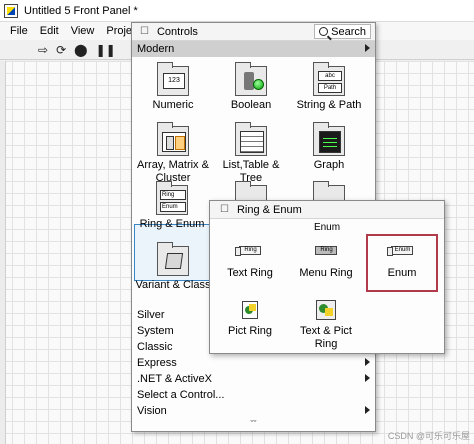 The width and height of the screenshot is (474, 444). What do you see at coordinates (329, 139) in the screenshot?
I see `graph-icon` at bounding box center [329, 139].